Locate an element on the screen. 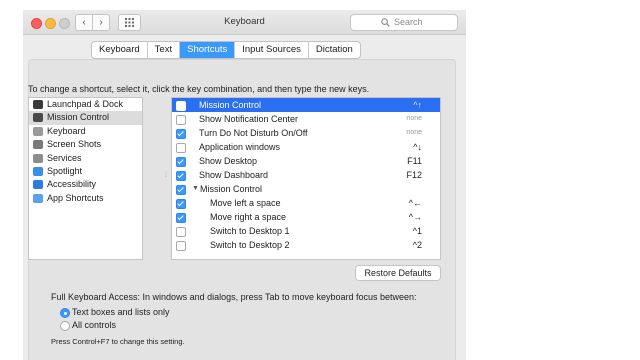  shortcut-key: F12 is located at coordinates (414, 175).